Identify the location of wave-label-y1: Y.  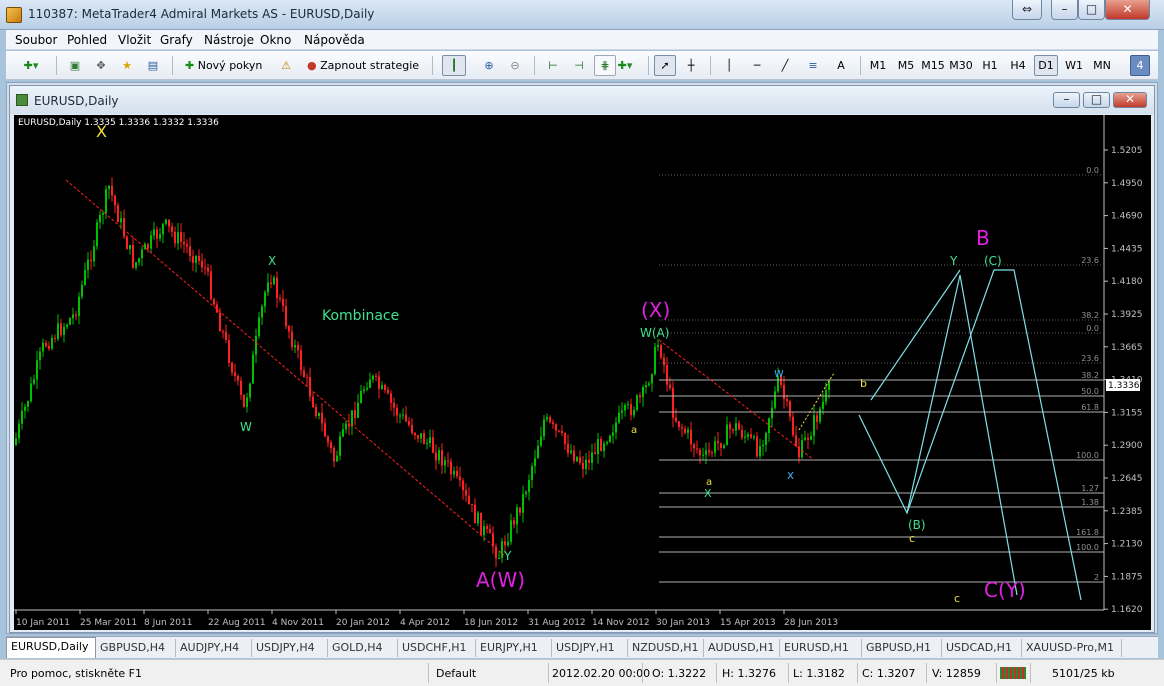
(507, 556).